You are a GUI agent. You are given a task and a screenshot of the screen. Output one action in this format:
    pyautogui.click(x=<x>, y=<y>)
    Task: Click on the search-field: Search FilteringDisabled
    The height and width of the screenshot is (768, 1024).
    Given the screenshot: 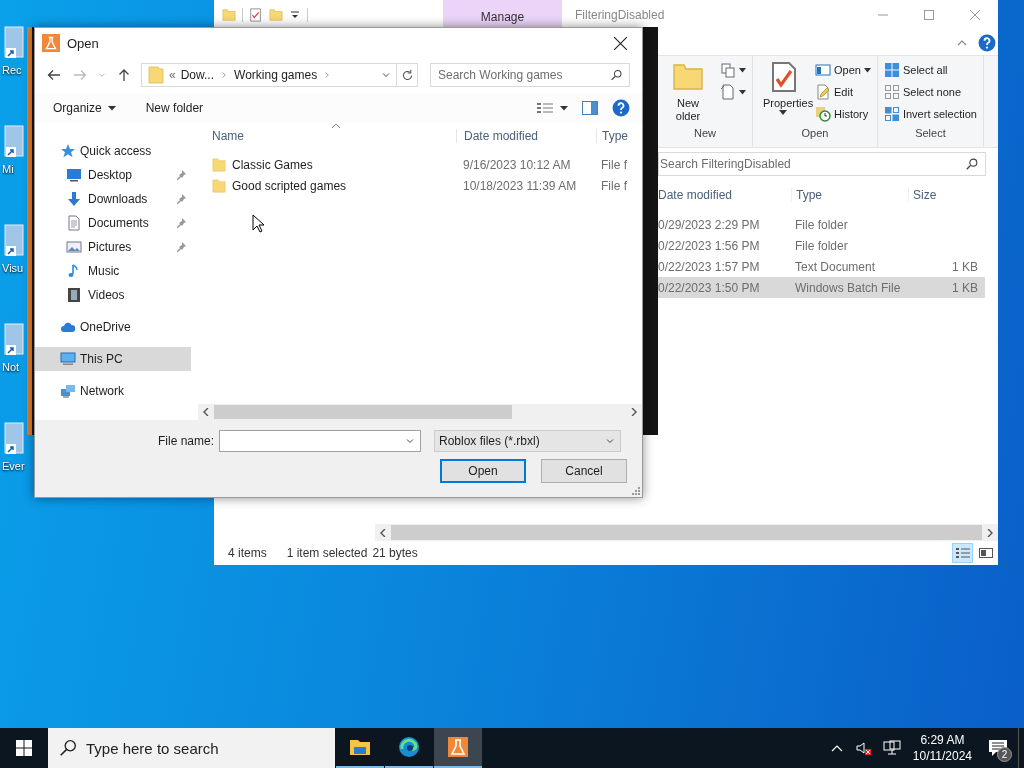 What is the action you would take?
    pyautogui.click(x=822, y=164)
    